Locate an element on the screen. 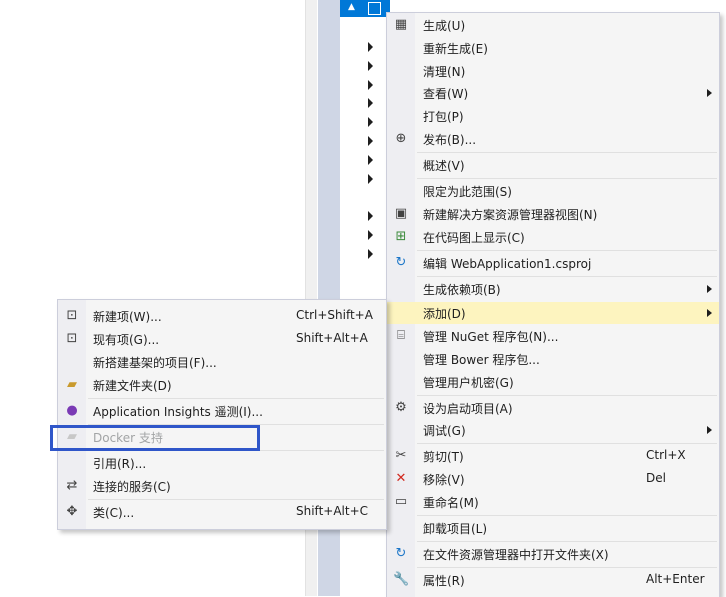 The image size is (726, 597). menu-item-label: 生成(U) is located at coordinates (444, 26).